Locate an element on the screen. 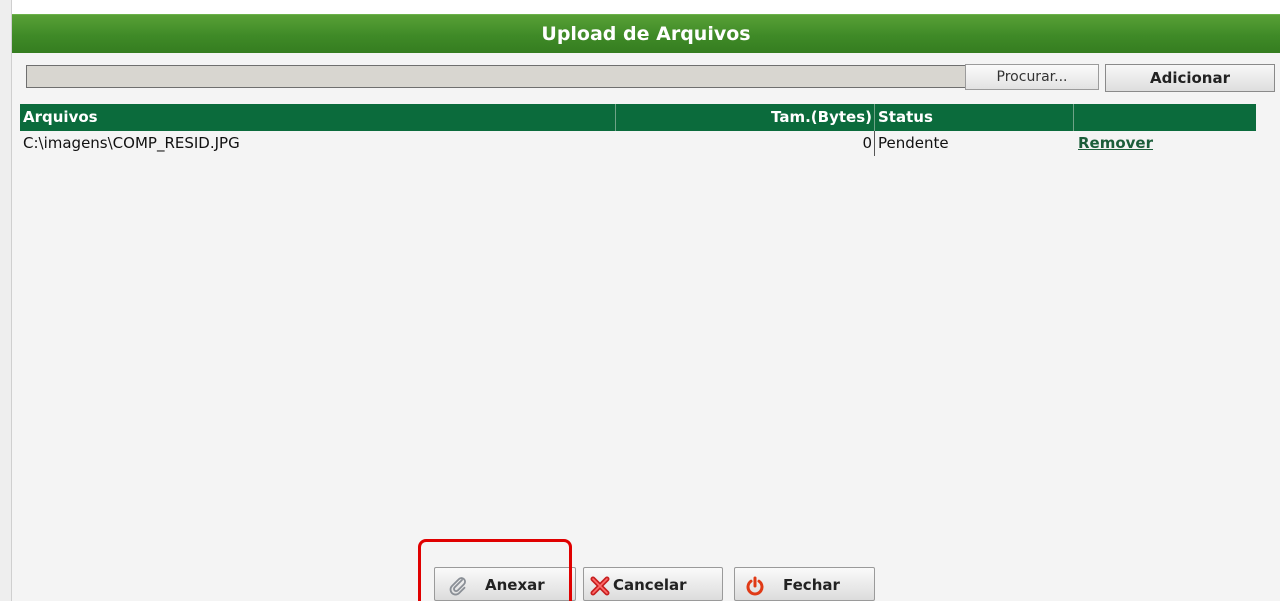  cancel-button-label: Cancelar is located at coordinates (650, 585).